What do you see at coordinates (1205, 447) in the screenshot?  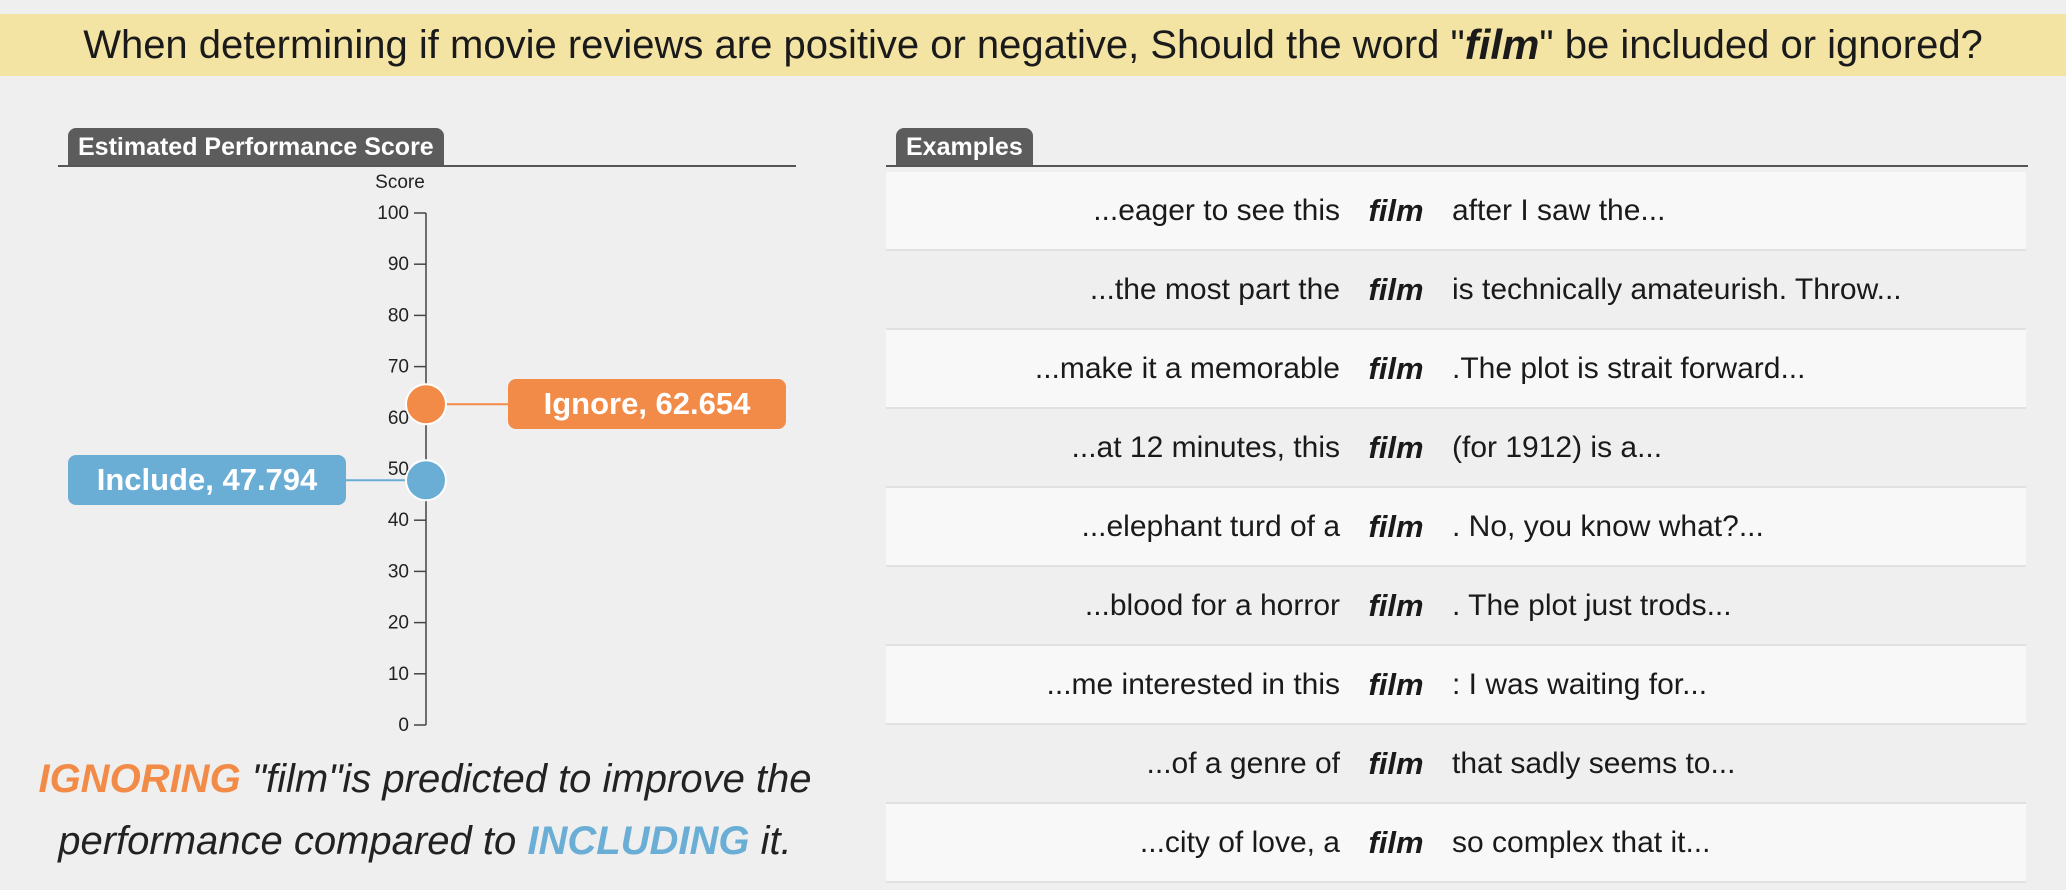 I see `example-left-context: ...at 12 minutes, this` at bounding box center [1205, 447].